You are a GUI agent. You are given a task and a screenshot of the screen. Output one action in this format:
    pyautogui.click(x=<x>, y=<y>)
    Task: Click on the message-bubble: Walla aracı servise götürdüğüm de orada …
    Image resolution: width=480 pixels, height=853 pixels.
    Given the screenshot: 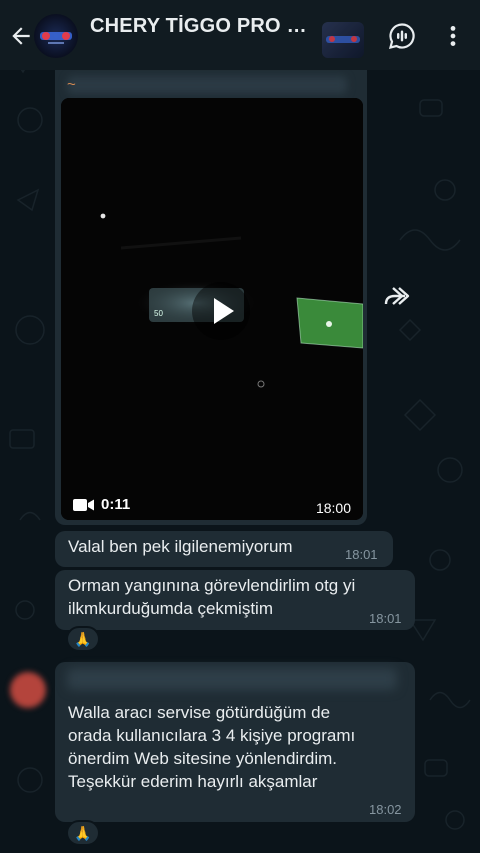 What is the action you would take?
    pyautogui.click(x=235, y=742)
    